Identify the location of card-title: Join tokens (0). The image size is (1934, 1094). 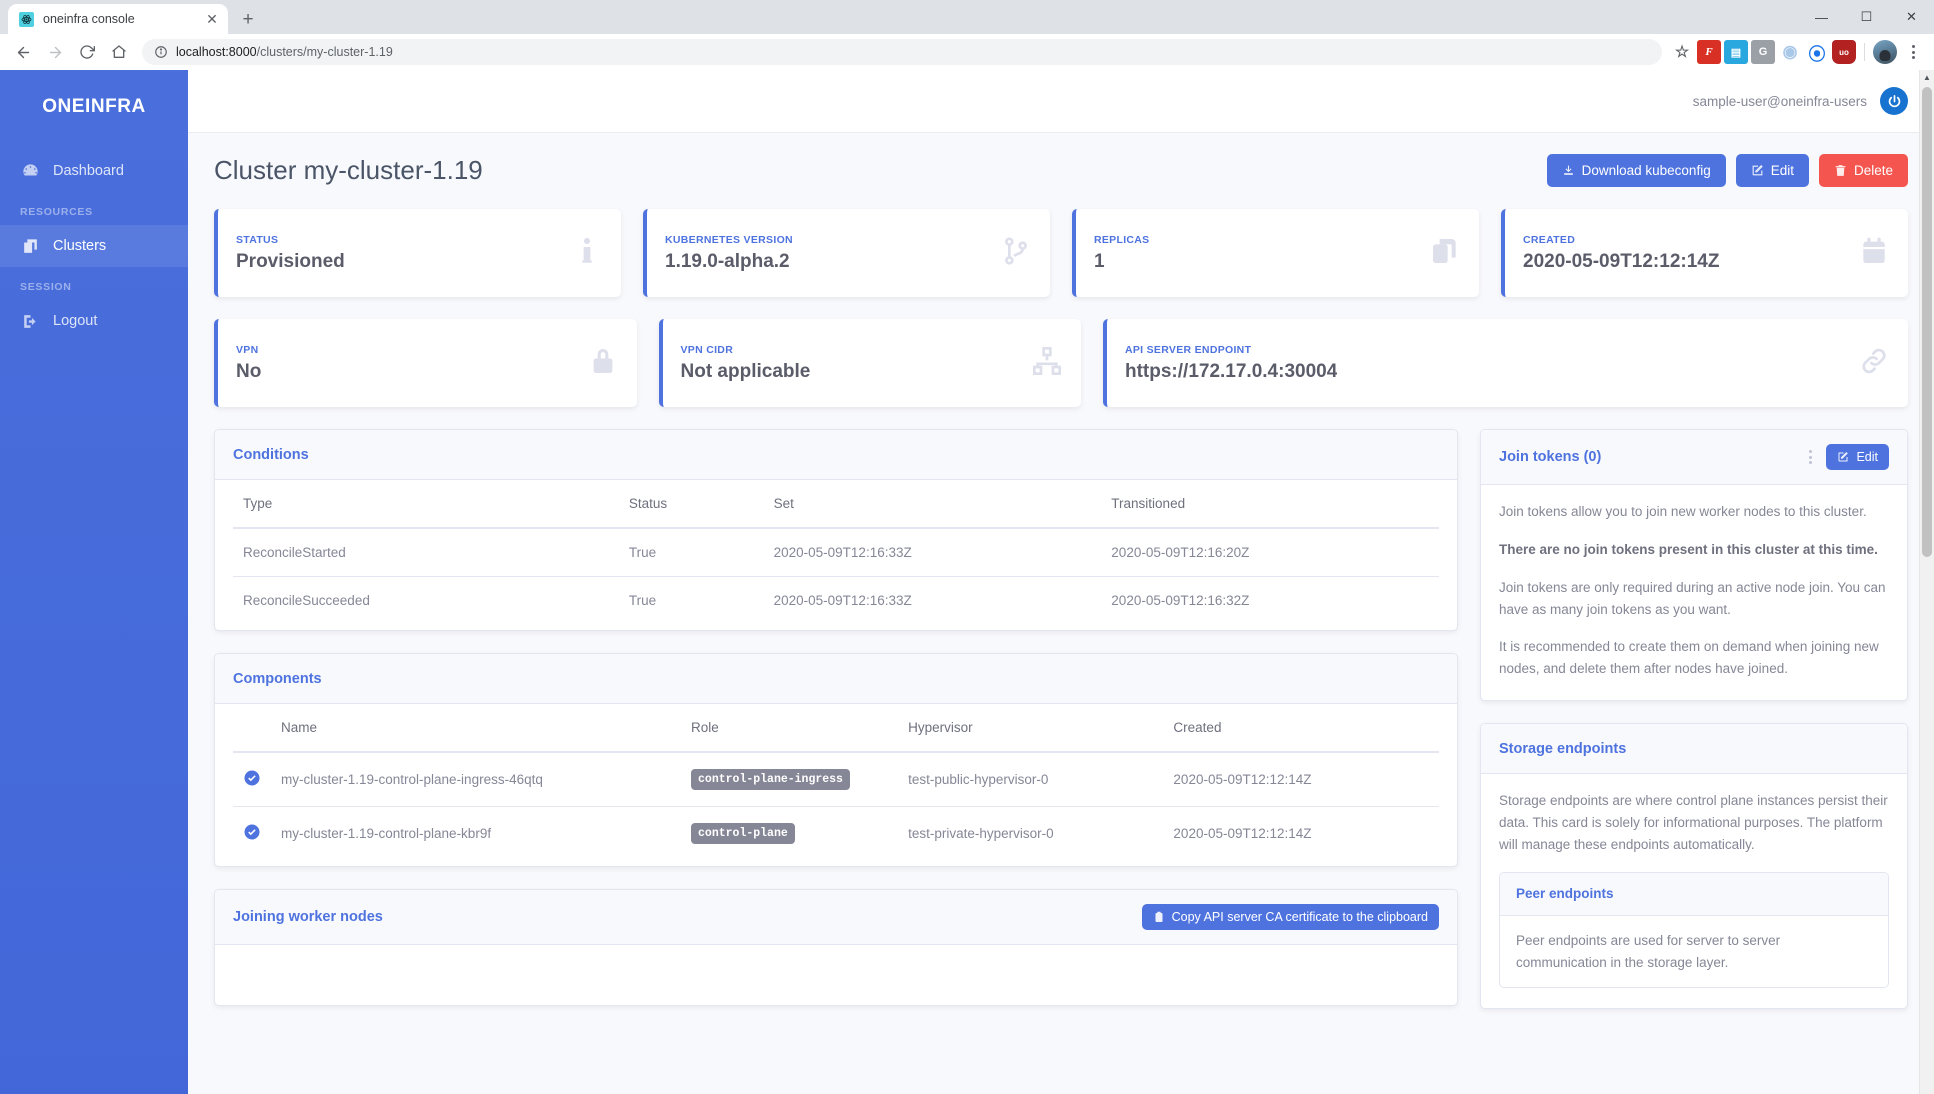
(1550, 457).